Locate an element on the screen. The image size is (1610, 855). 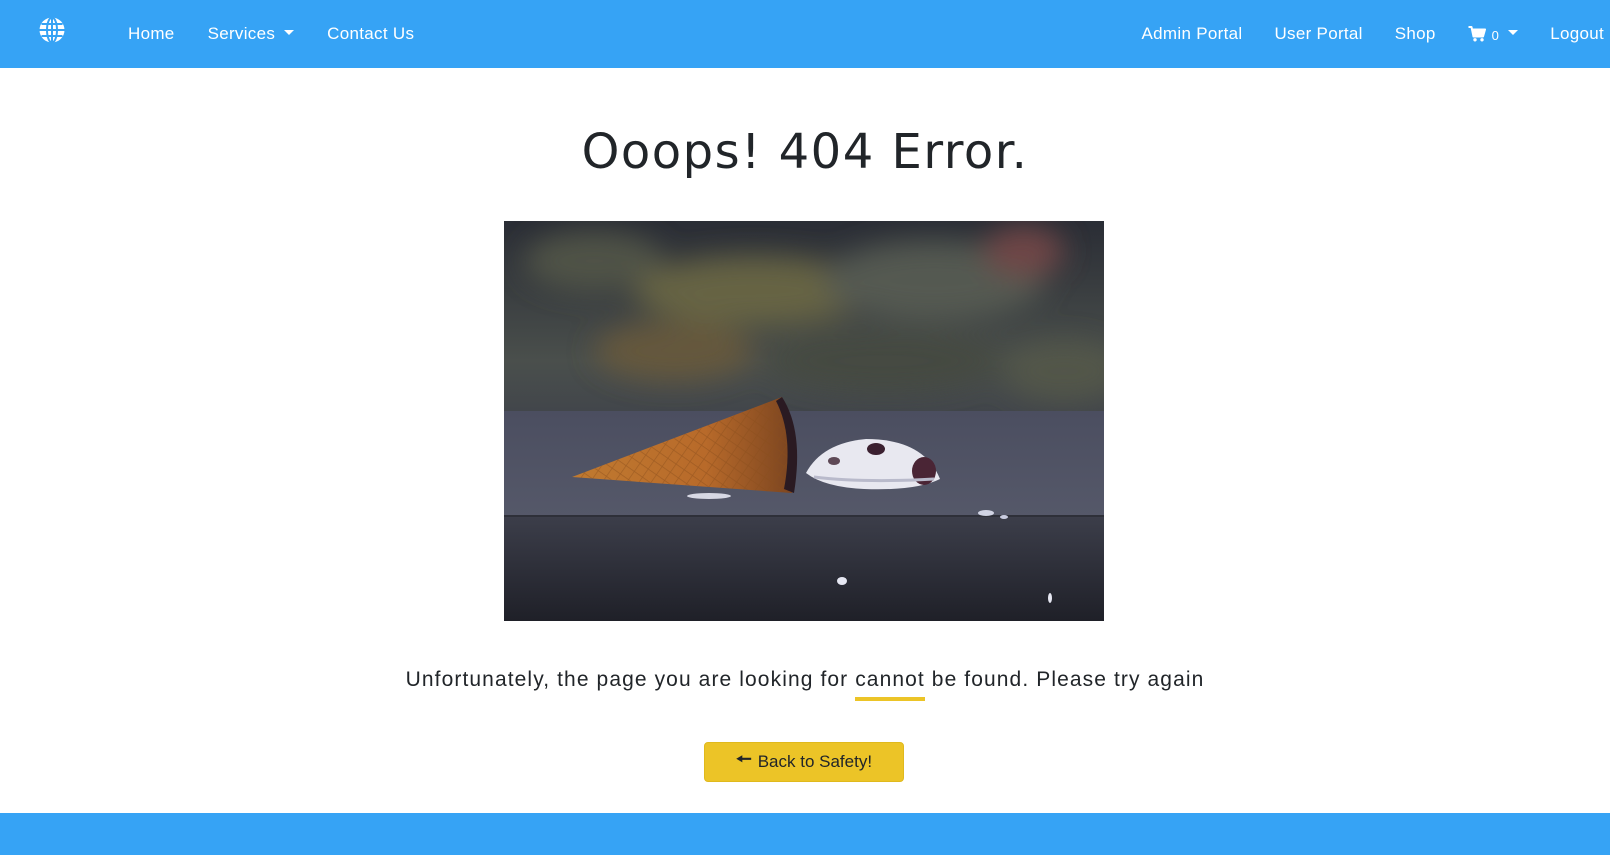
nav-cart-dropdown: 0 is located at coordinates (1493, 34).